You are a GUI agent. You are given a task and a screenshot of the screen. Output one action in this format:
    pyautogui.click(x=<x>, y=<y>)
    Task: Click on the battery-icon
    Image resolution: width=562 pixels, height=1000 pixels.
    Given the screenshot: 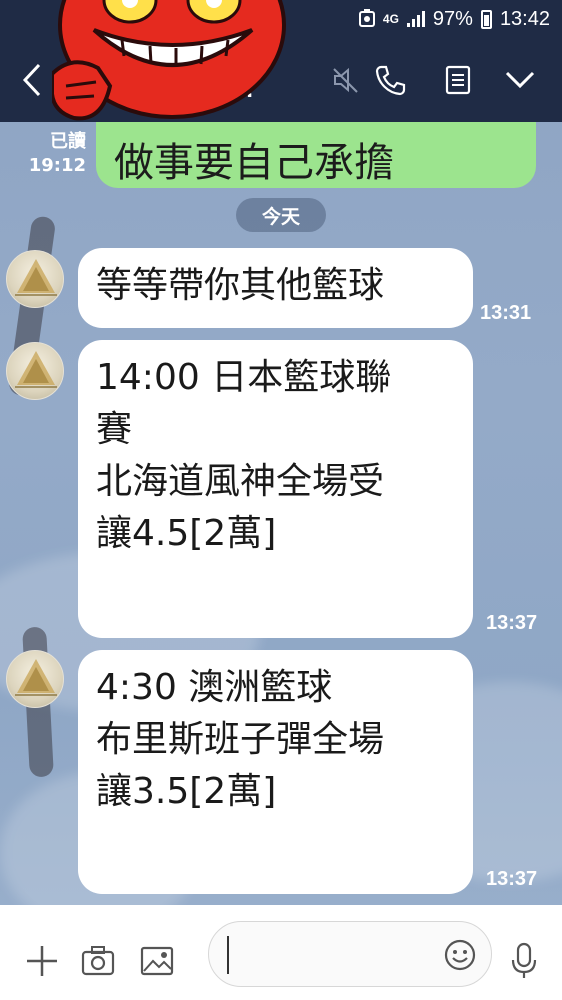 What is the action you would take?
    pyautogui.click(x=486, y=19)
    